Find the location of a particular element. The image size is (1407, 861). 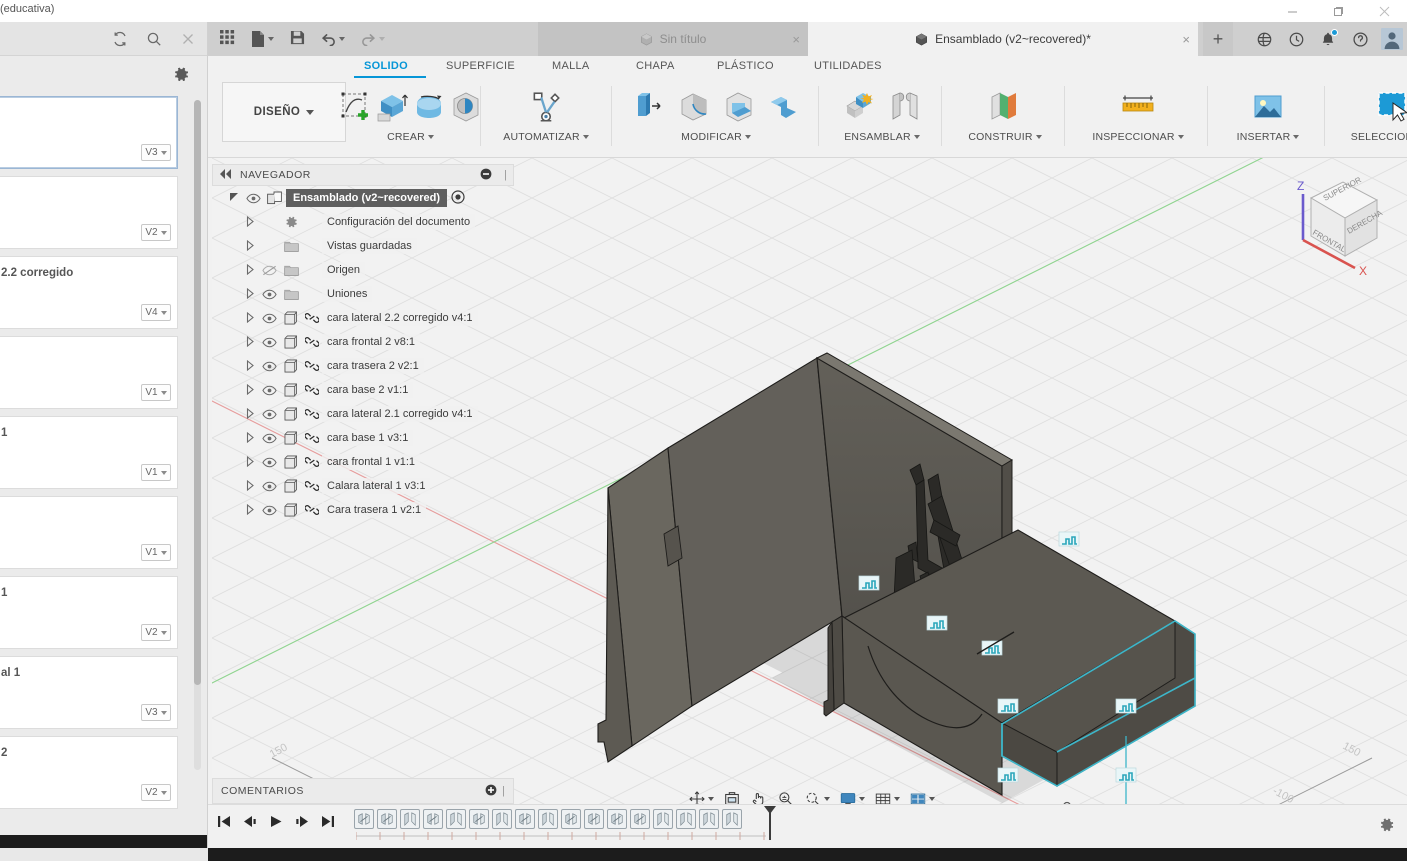

navigator-row: cara lateral 2.1 corregido v4:1 is located at coordinates (363, 414).